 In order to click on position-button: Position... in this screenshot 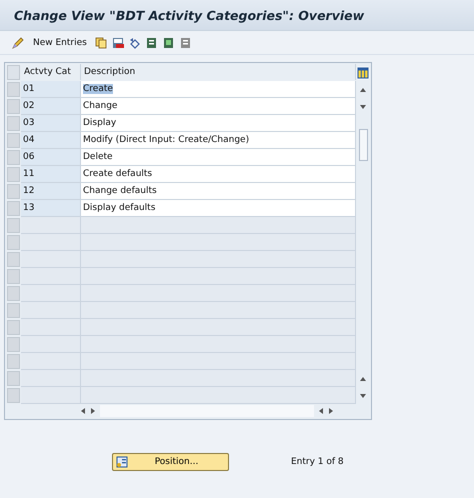, I will do `click(170, 462)`.